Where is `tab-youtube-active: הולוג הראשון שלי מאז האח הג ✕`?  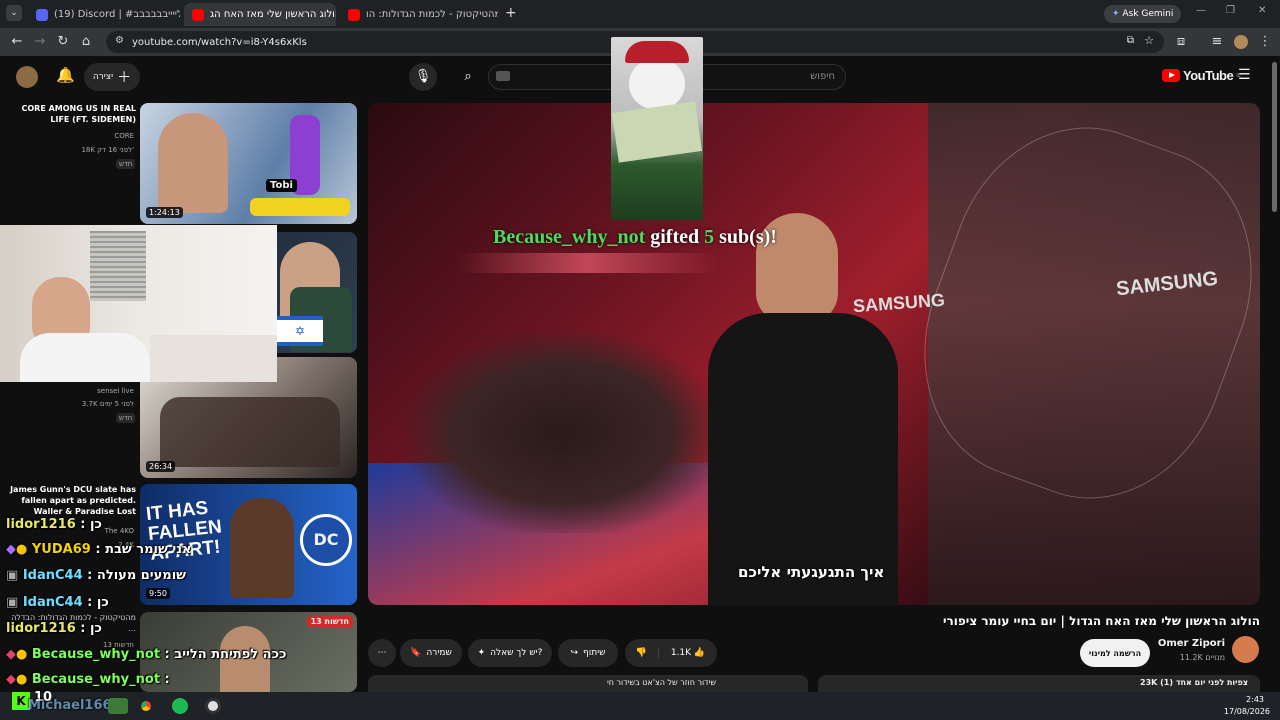
tab-youtube-active: הולוג הראשון שלי מאז האח הג ✕ is located at coordinates (260, 14).